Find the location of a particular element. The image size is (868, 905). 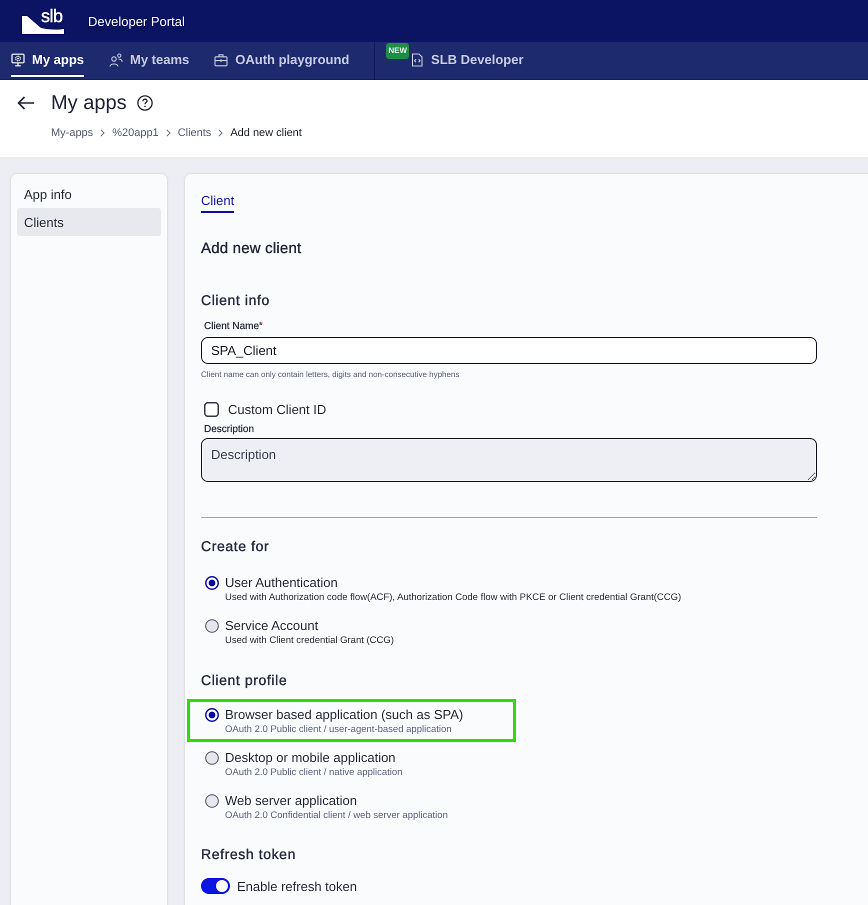

breadcrumb-link: %20app1 is located at coordinates (135, 133).